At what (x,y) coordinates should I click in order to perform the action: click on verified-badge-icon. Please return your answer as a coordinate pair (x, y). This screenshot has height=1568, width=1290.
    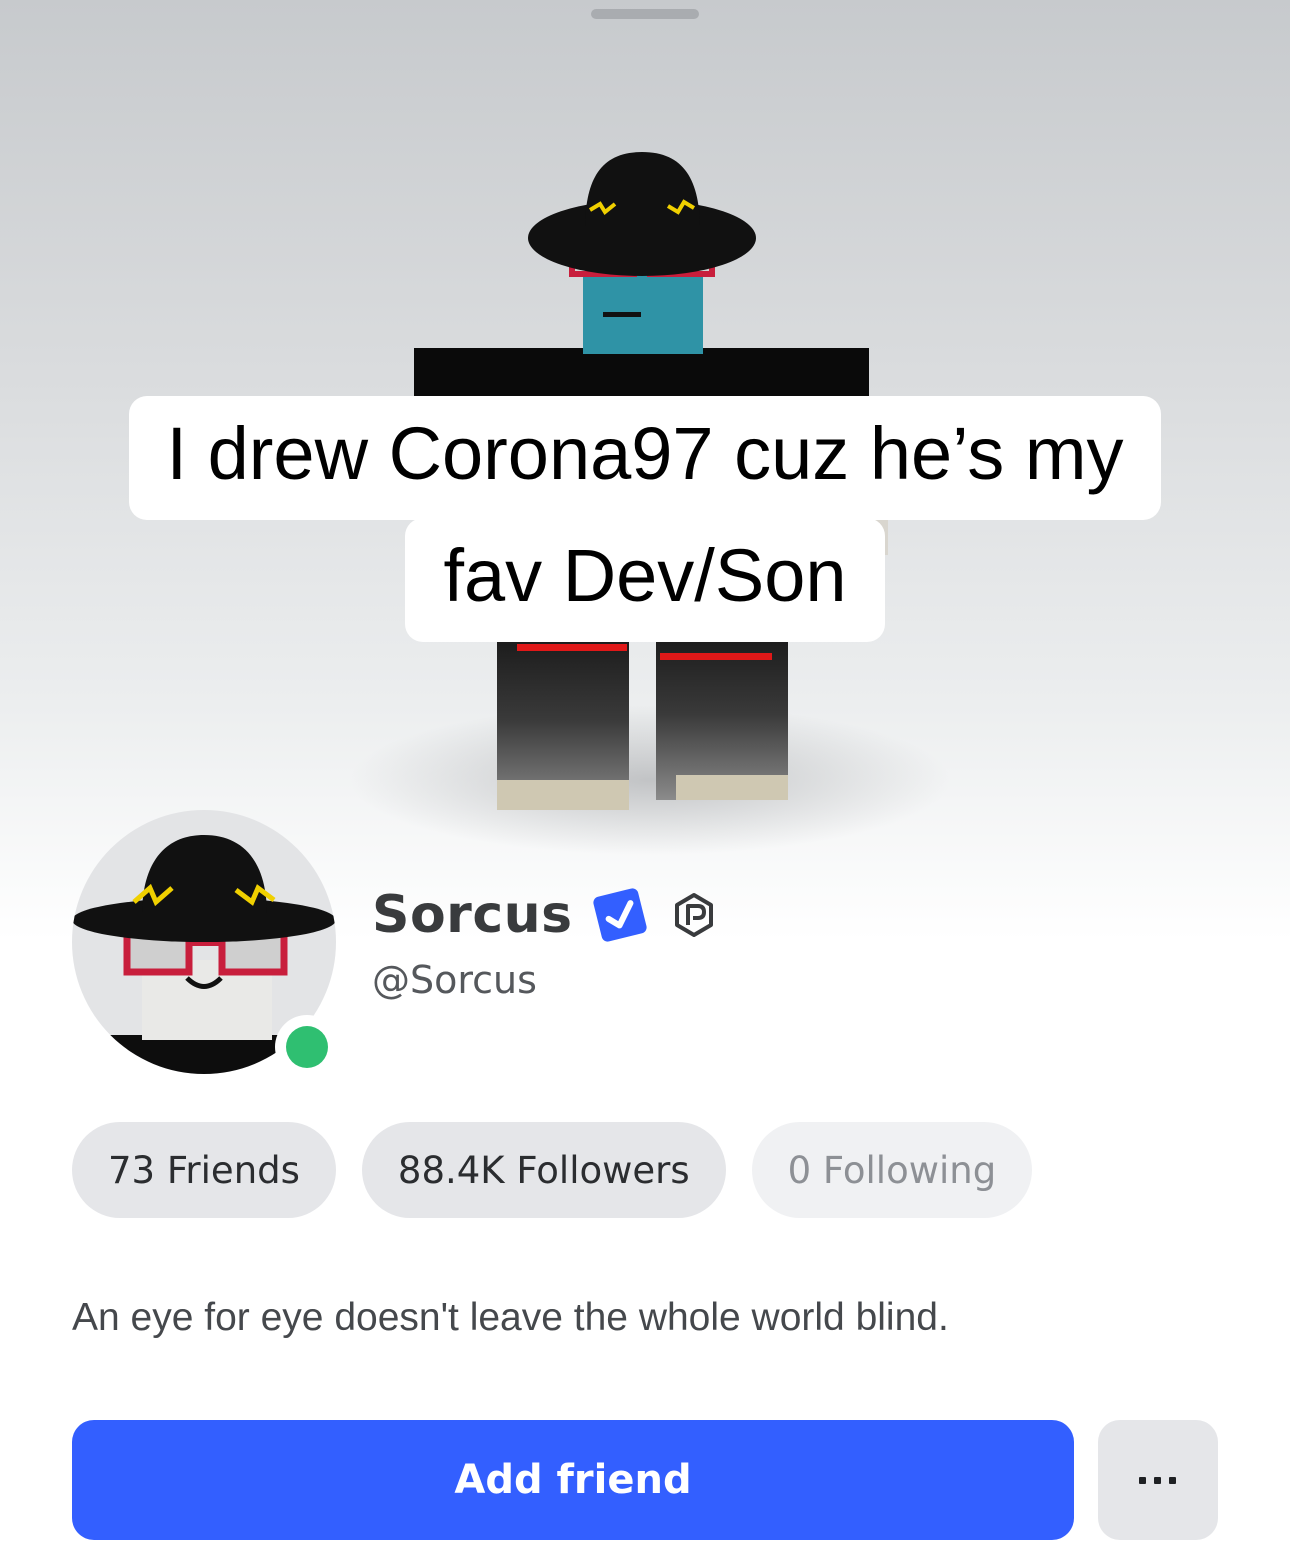
    Looking at the image, I should click on (620, 915).